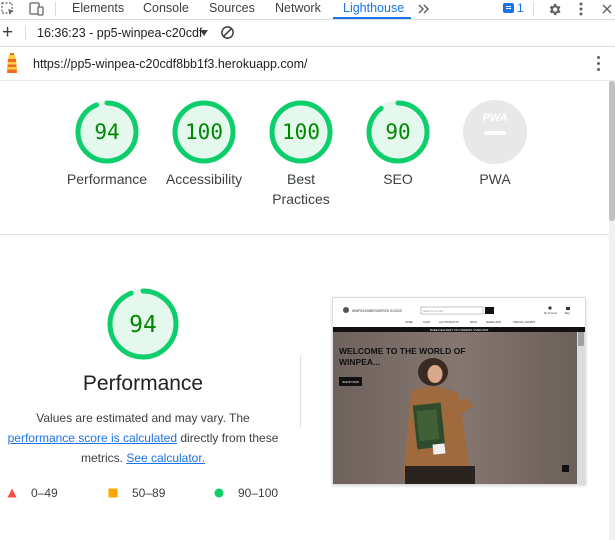  I want to click on performance-title: Performance, so click(143, 383).